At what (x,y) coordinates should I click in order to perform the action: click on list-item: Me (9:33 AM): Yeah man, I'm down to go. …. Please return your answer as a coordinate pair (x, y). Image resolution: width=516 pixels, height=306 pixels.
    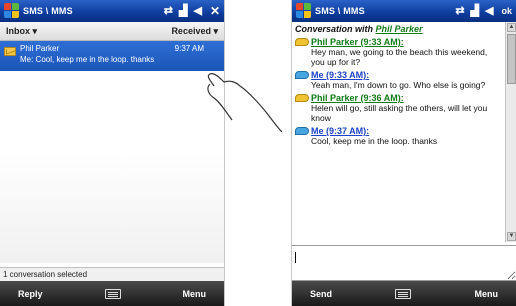
    Looking at the image, I should click on (398, 80).